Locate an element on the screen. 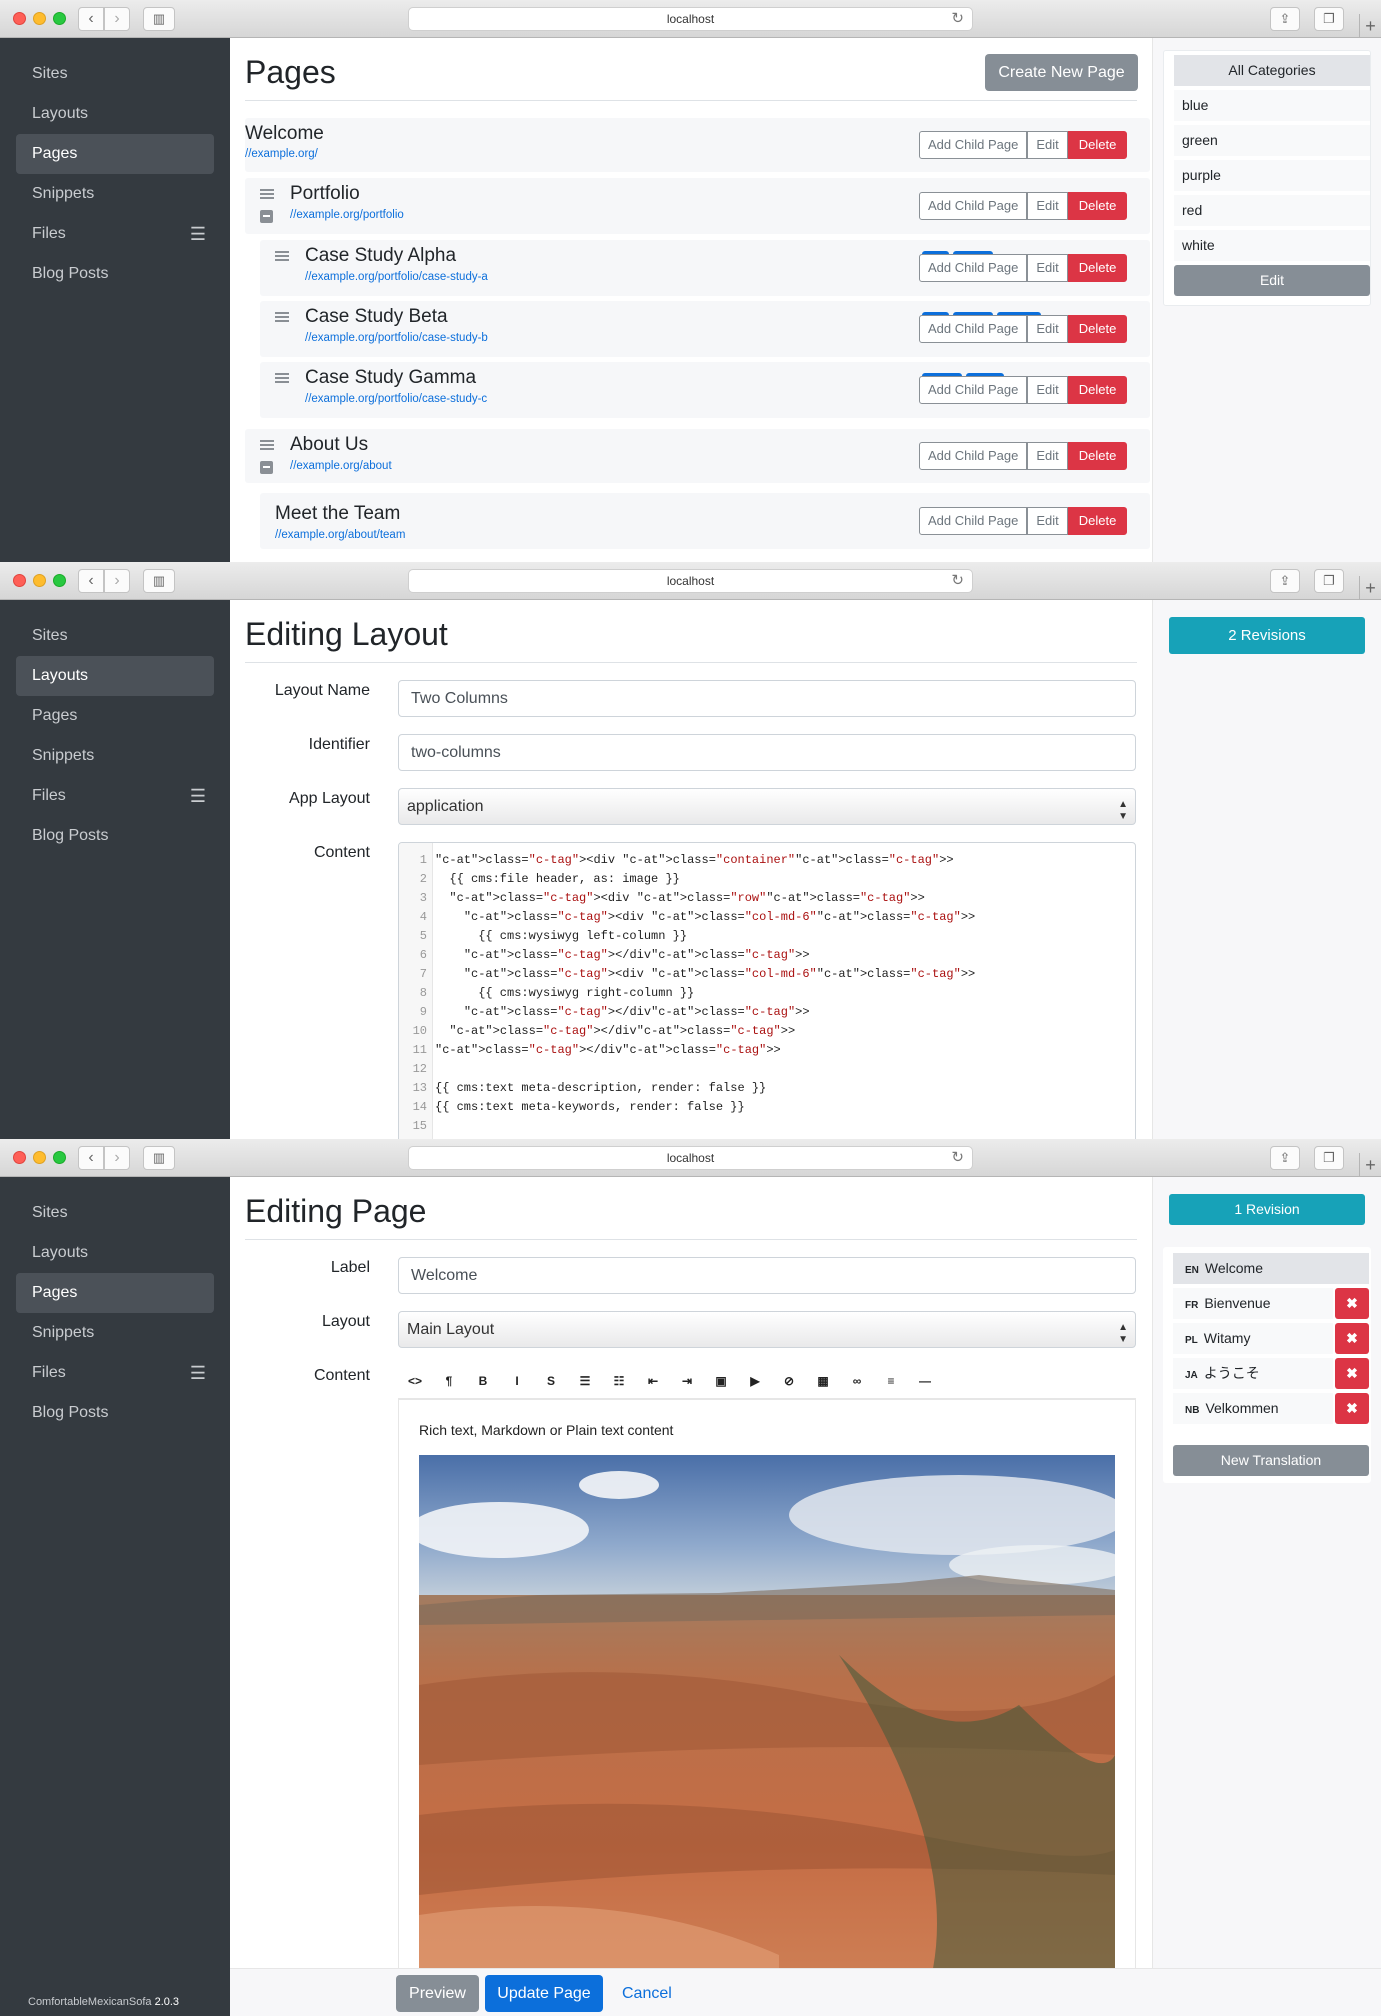 The image size is (1381, 2016). page-title-link: Case Study Alpha is located at coordinates (380, 256).